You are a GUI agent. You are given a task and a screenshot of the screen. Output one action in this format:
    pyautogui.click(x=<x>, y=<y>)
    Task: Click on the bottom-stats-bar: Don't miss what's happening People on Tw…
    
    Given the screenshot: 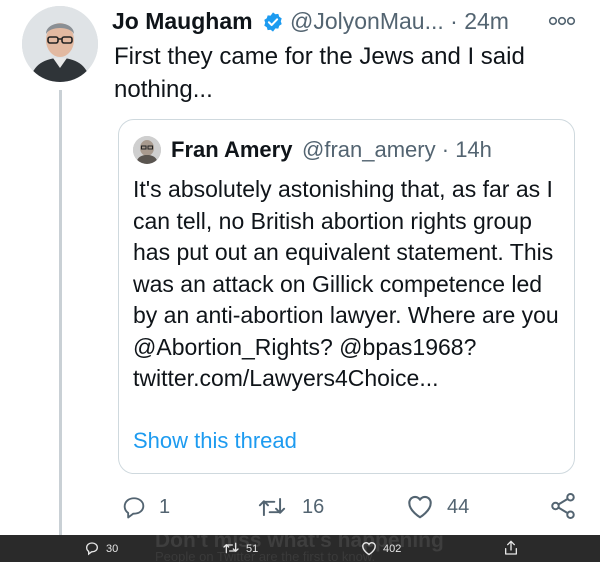 What is the action you would take?
    pyautogui.click(x=300, y=548)
    